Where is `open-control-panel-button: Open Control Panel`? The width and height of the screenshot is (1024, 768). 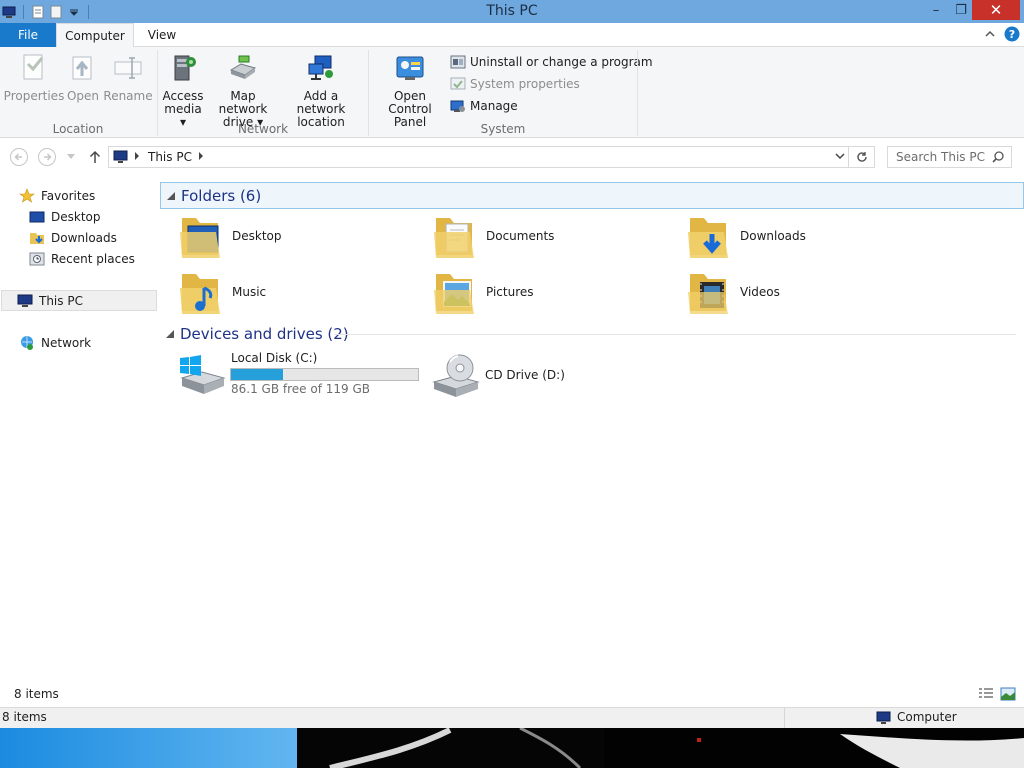 open-control-panel-button: Open Control Panel is located at coordinates (410, 90).